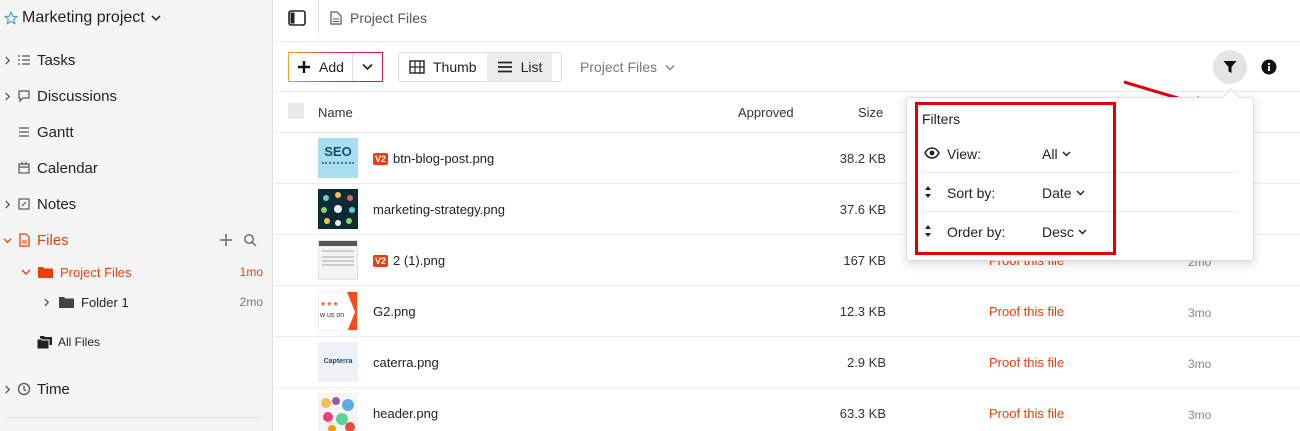  What do you see at coordinates (335, 112) in the screenshot?
I see `column-header-name: Name` at bounding box center [335, 112].